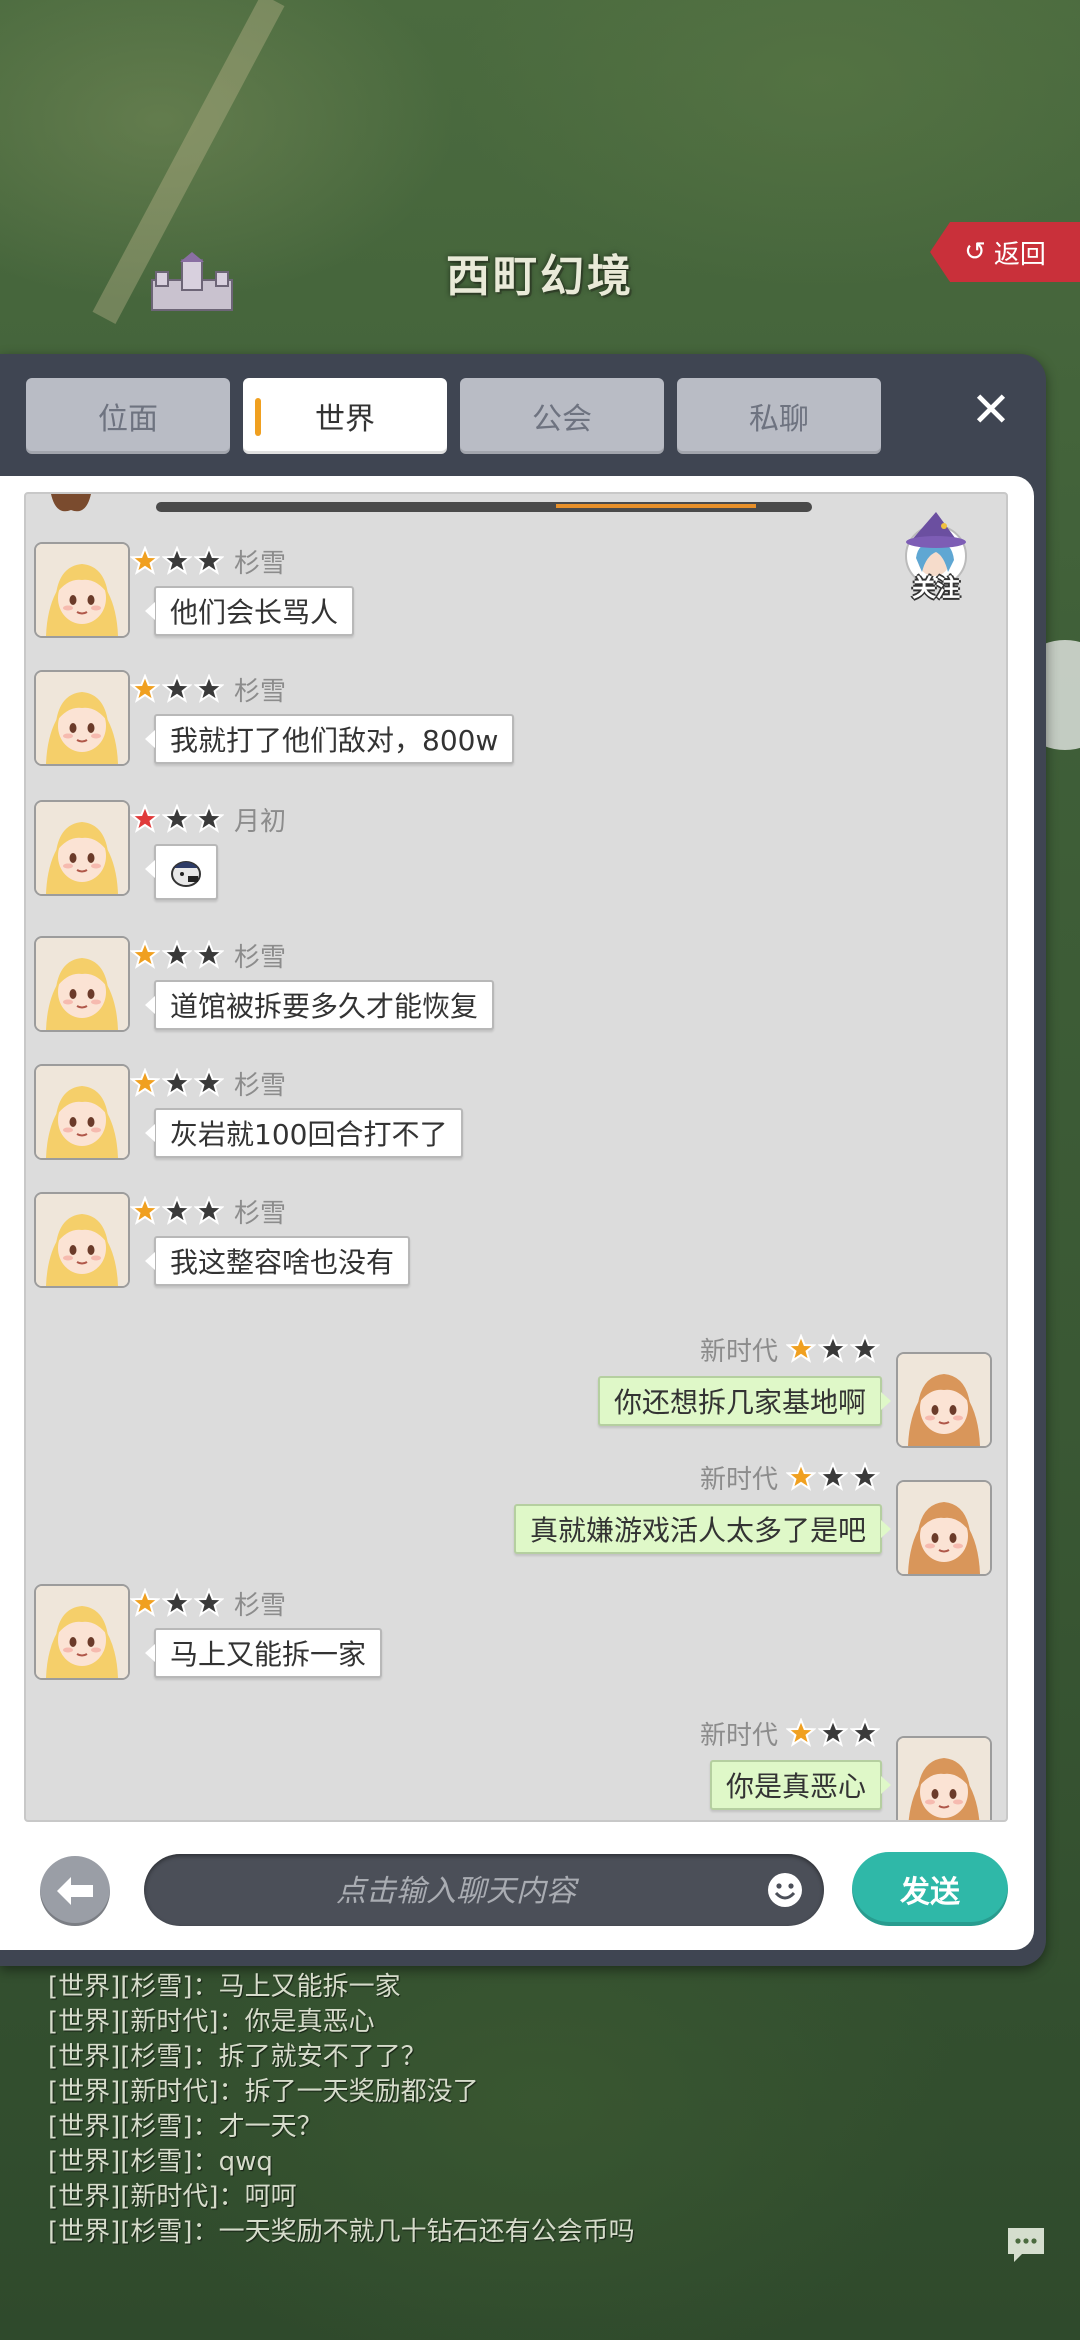 This screenshot has width=1080, height=2340. Describe the element at coordinates (224, 1987) in the screenshot. I see `world-log-line: [世界][杉雪]：马上又能拆一家` at that location.